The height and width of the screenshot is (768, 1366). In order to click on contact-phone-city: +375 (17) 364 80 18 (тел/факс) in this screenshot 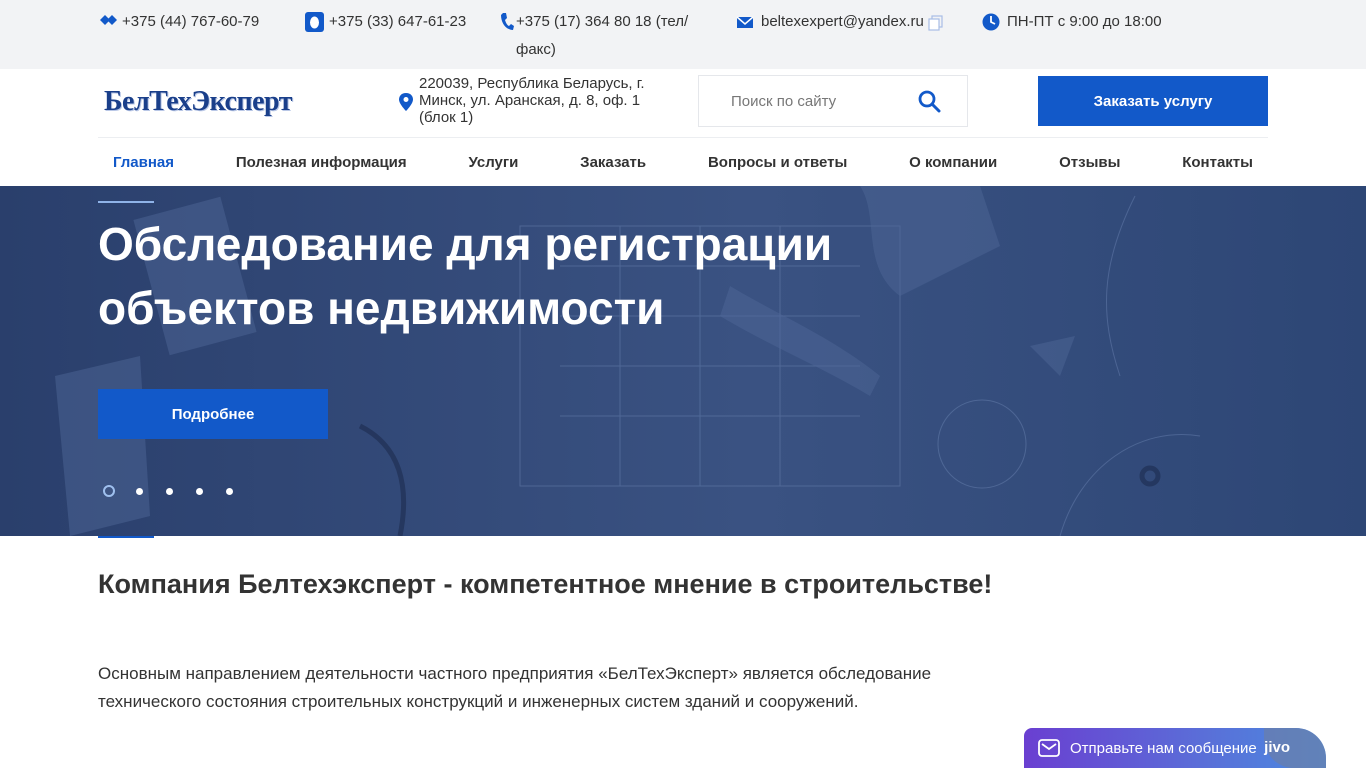, I will do `click(600, 38)`.